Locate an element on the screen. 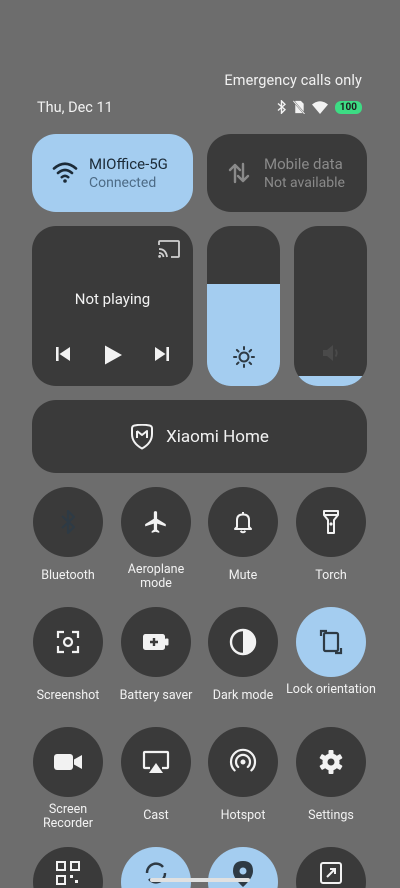  hotspot-icon is located at coordinates (243, 760).